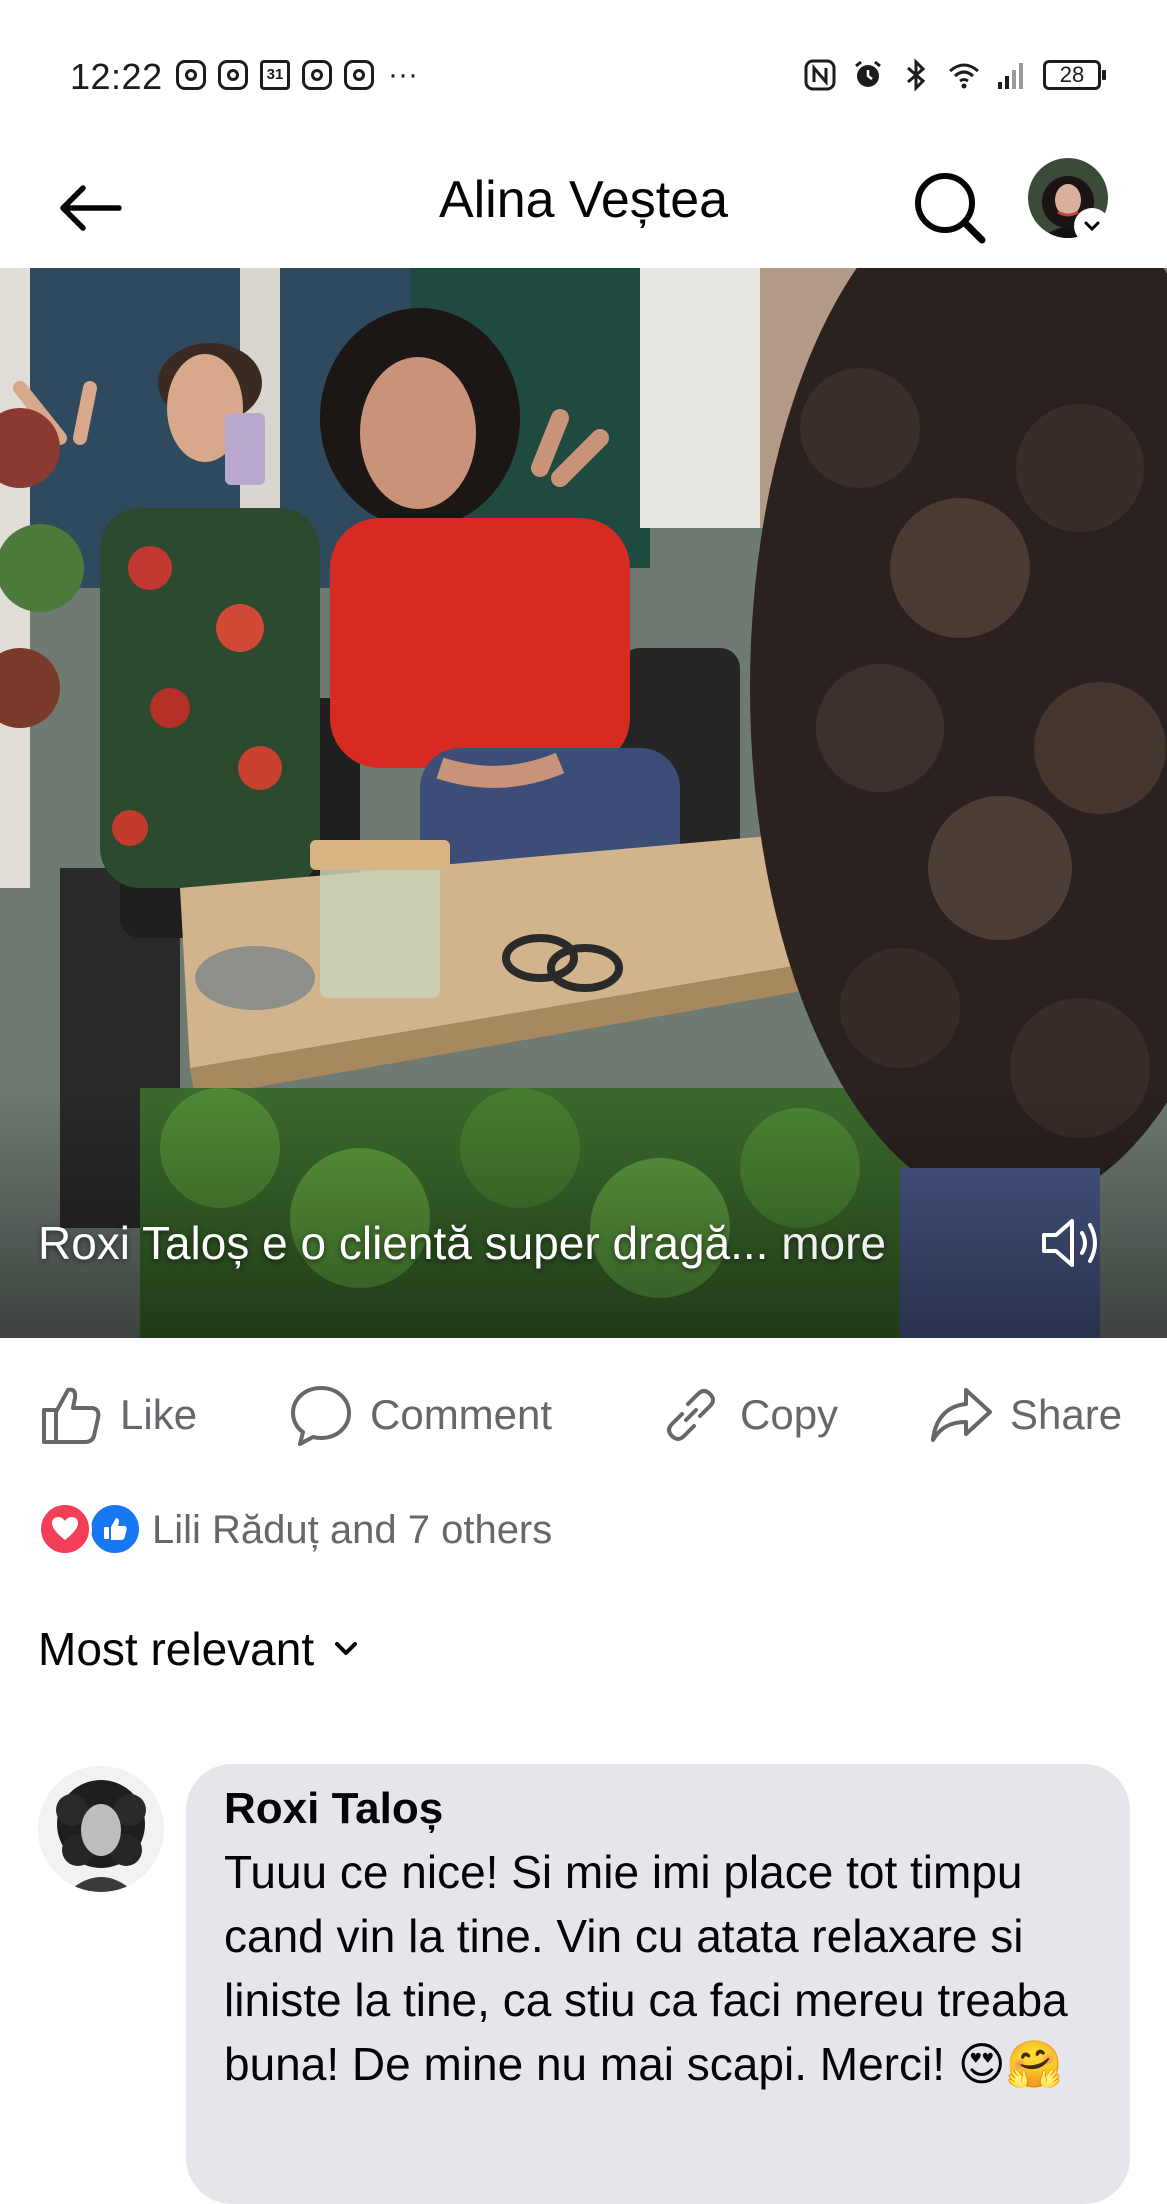  I want to click on comment-author: Roxi Taloș, so click(658, 1809).